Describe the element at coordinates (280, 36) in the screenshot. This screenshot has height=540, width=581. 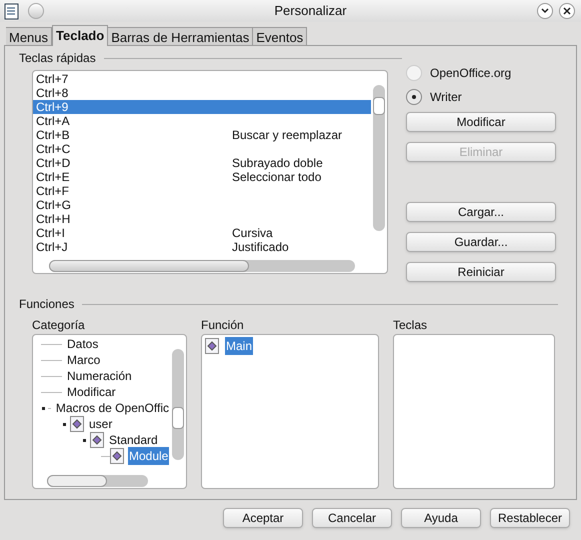
I see `tab: Eventos` at that location.